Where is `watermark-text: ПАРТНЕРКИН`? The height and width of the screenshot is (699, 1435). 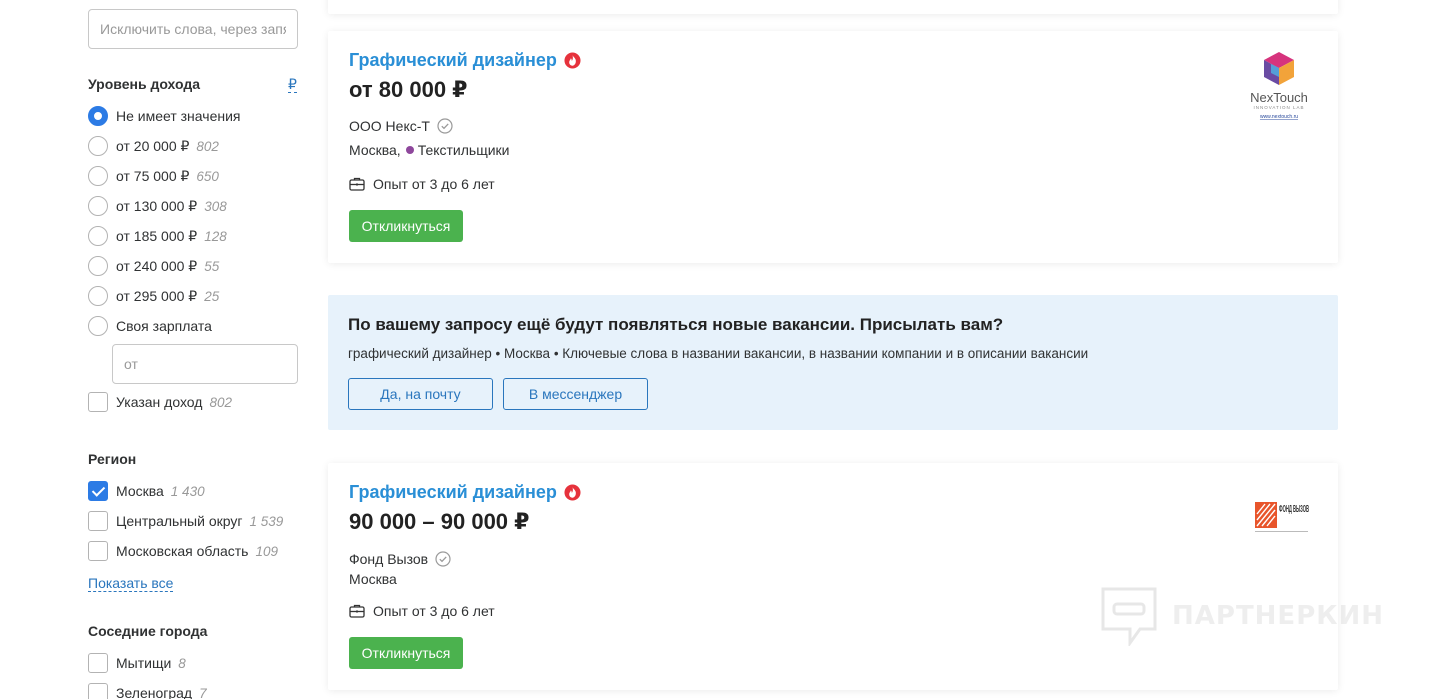
watermark-text: ПАРТНЕРКИН is located at coordinates (1278, 616).